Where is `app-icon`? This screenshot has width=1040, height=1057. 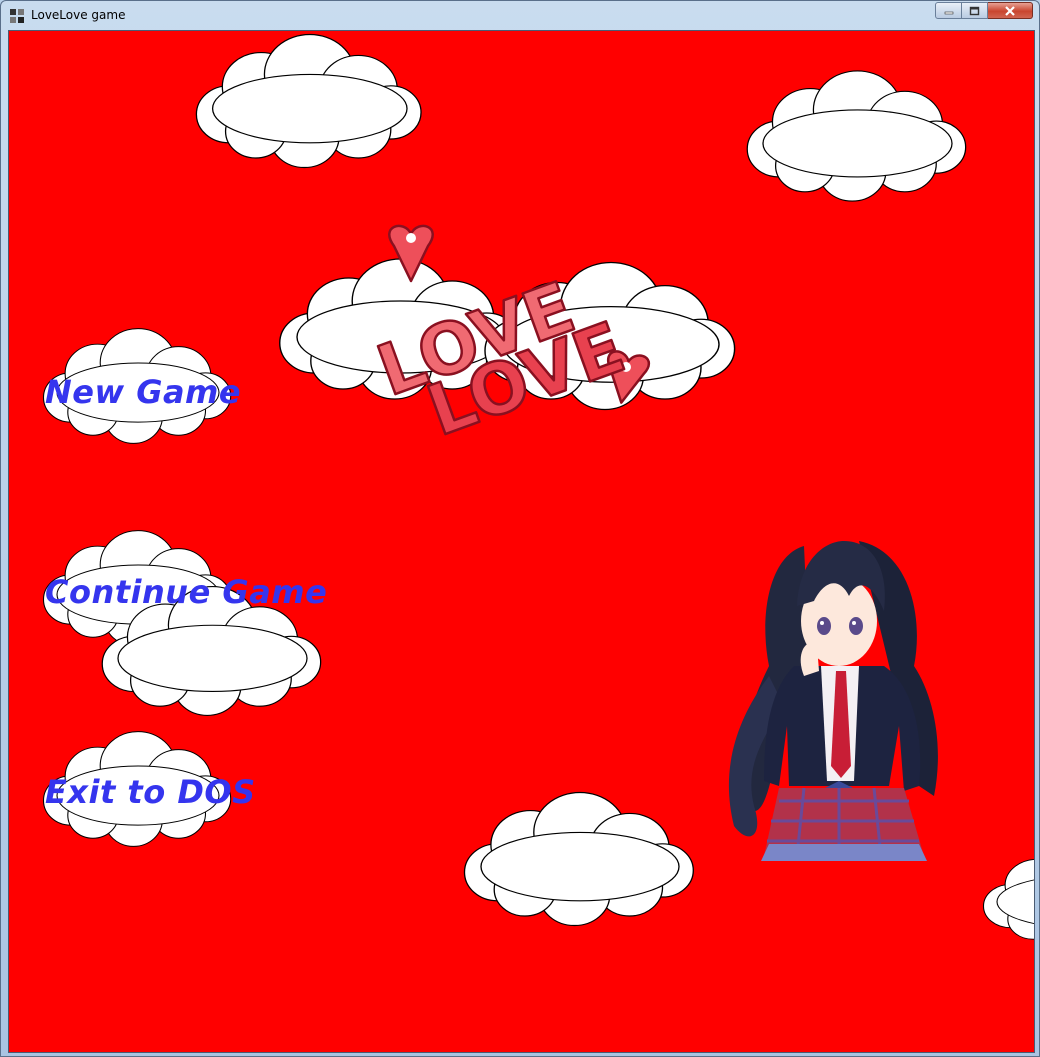 app-icon is located at coordinates (17, 16).